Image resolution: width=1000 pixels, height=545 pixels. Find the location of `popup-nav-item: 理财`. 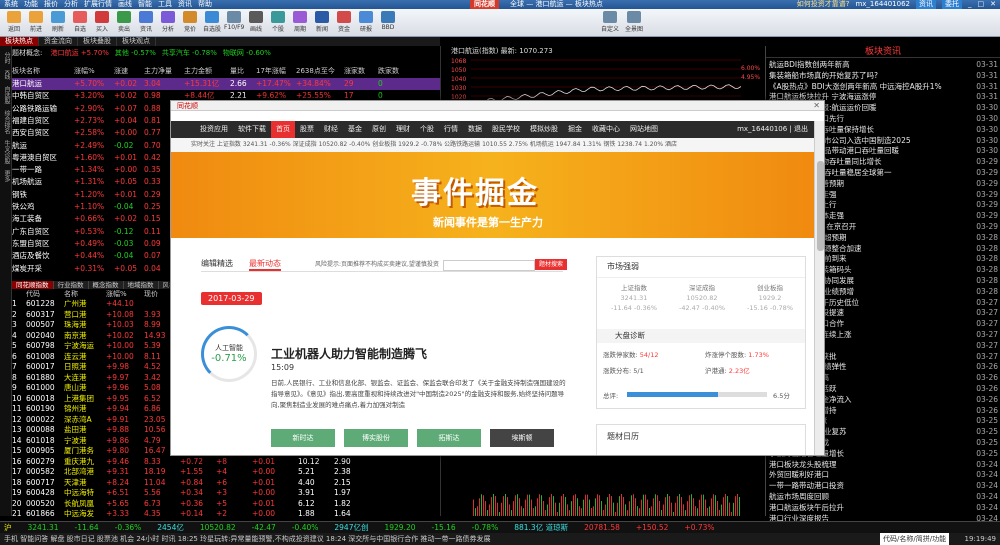

popup-nav-item: 理财 is located at coordinates (403, 129).